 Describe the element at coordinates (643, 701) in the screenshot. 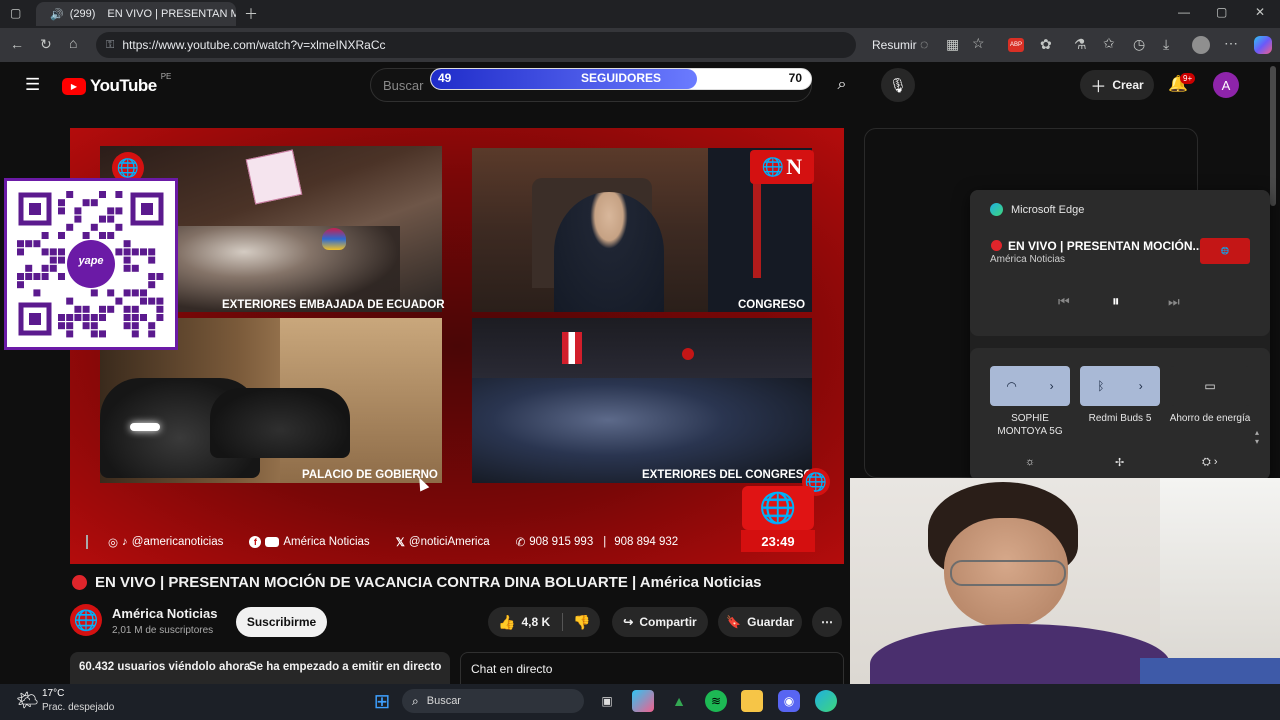

I see `copilot-taskbar-icon` at that location.